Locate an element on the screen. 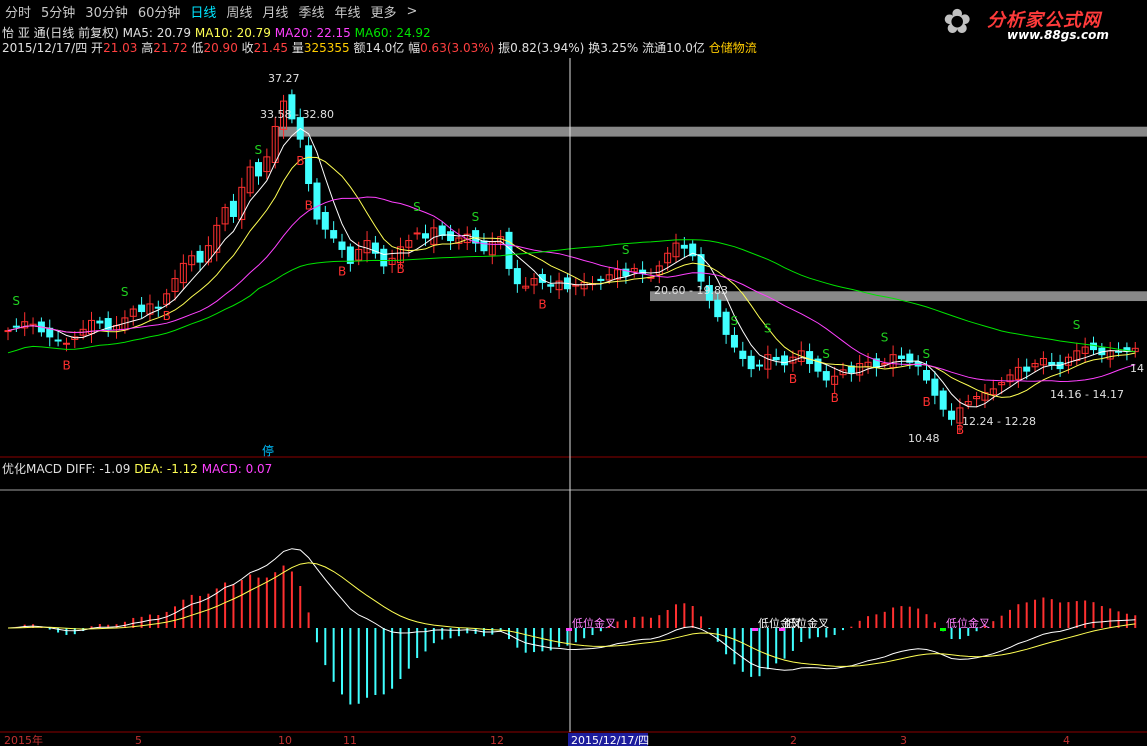 The height and width of the screenshot is (746, 1147). axis-label: 10 is located at coordinates (285, 740).